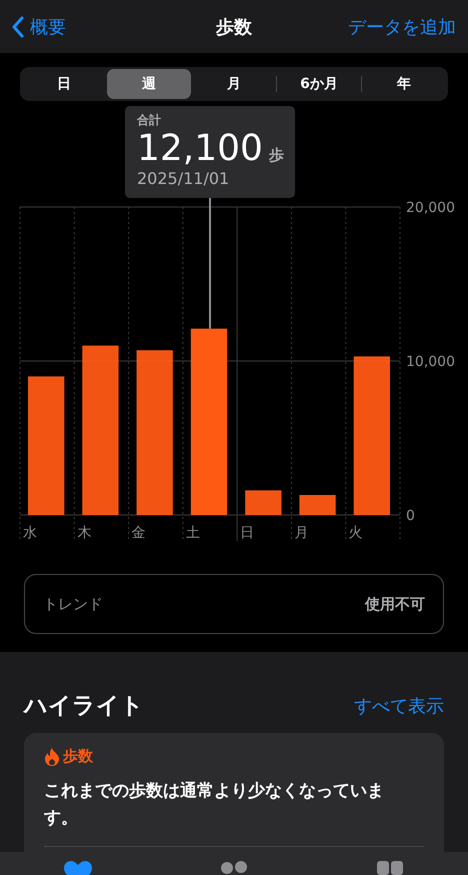 This screenshot has width=468, height=875. Describe the element at coordinates (430, 208) in the screenshot. I see `axis-tick-label: 20,000` at that location.